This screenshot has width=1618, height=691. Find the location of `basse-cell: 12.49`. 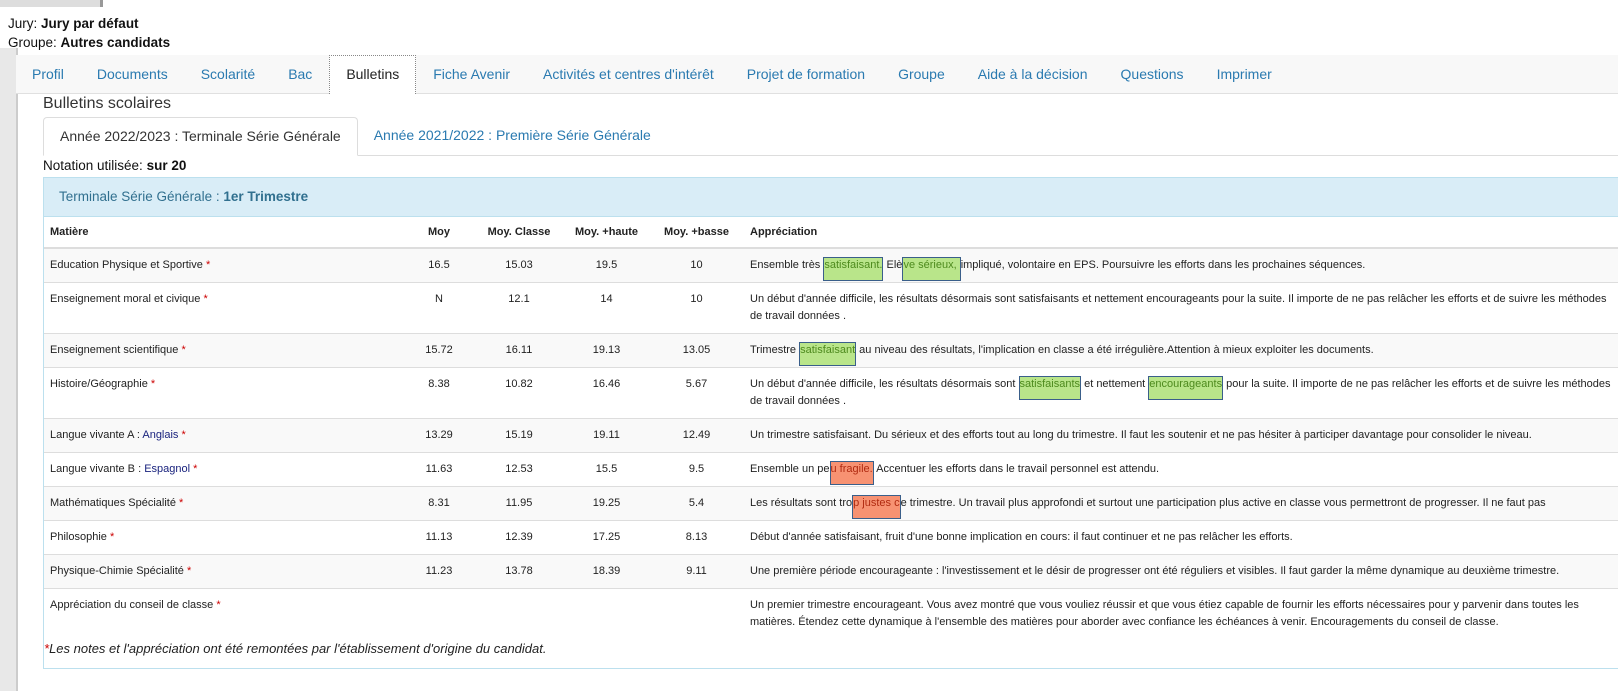

basse-cell: 12.49 is located at coordinates (696, 435).